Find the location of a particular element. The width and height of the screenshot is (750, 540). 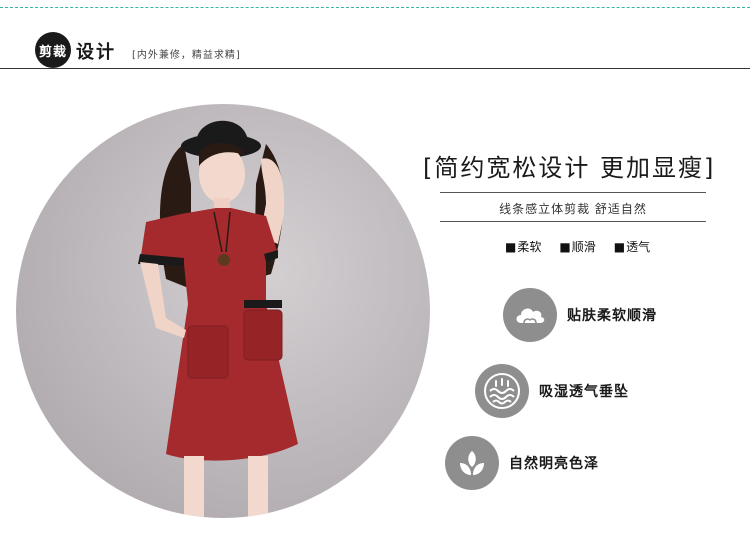

feature-label-moisture: 吸湿透气垂坠 is located at coordinates (584, 392).